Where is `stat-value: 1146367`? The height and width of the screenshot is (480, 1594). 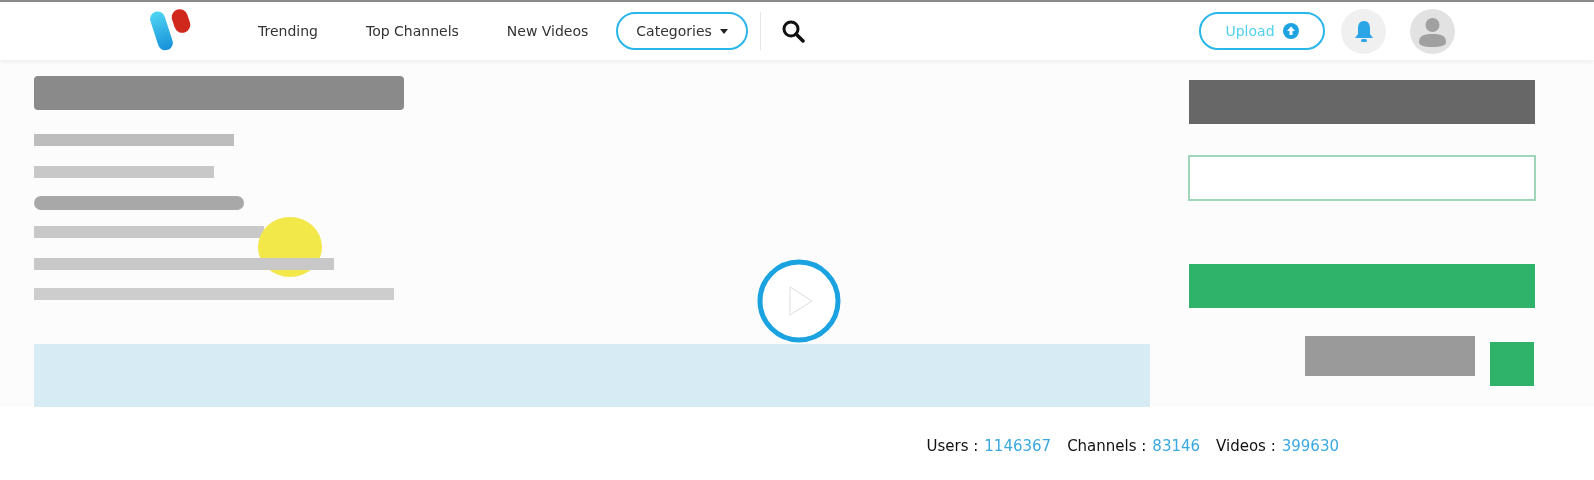 stat-value: 1146367 is located at coordinates (1018, 446).